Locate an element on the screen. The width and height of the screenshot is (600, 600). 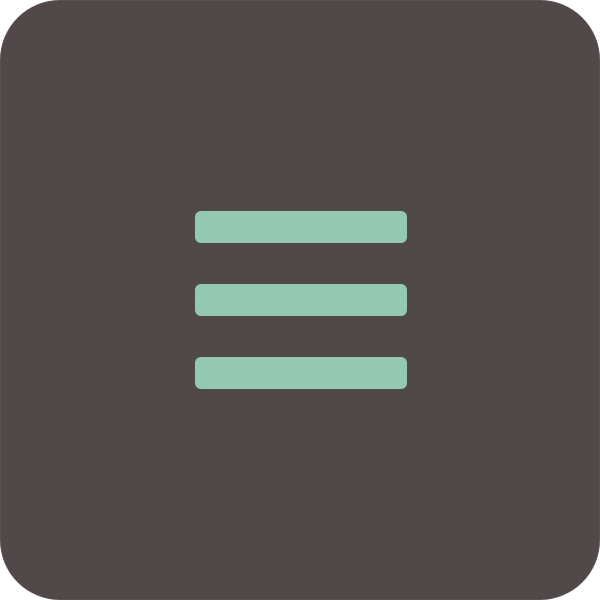
menu-bar-middle is located at coordinates (301, 300).